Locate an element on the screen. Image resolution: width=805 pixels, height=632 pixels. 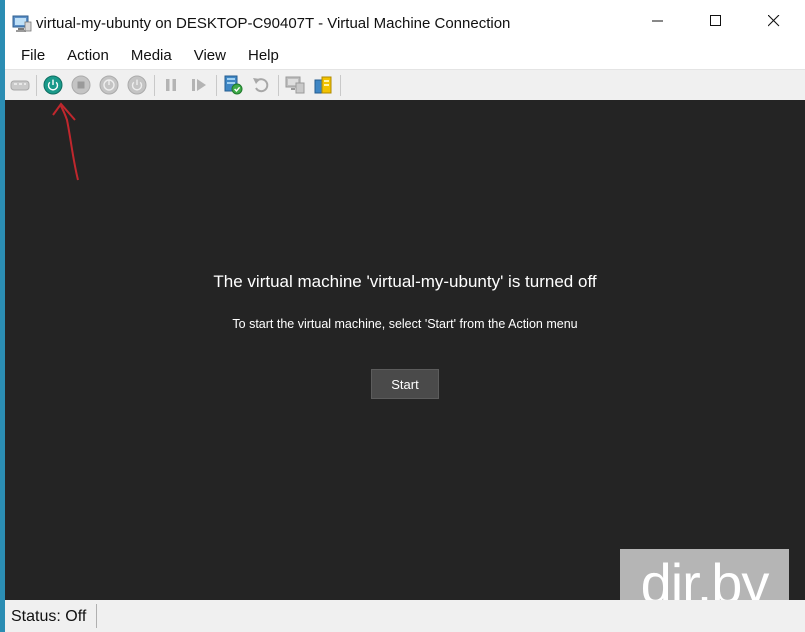
pause-button is located at coordinates (171, 85).